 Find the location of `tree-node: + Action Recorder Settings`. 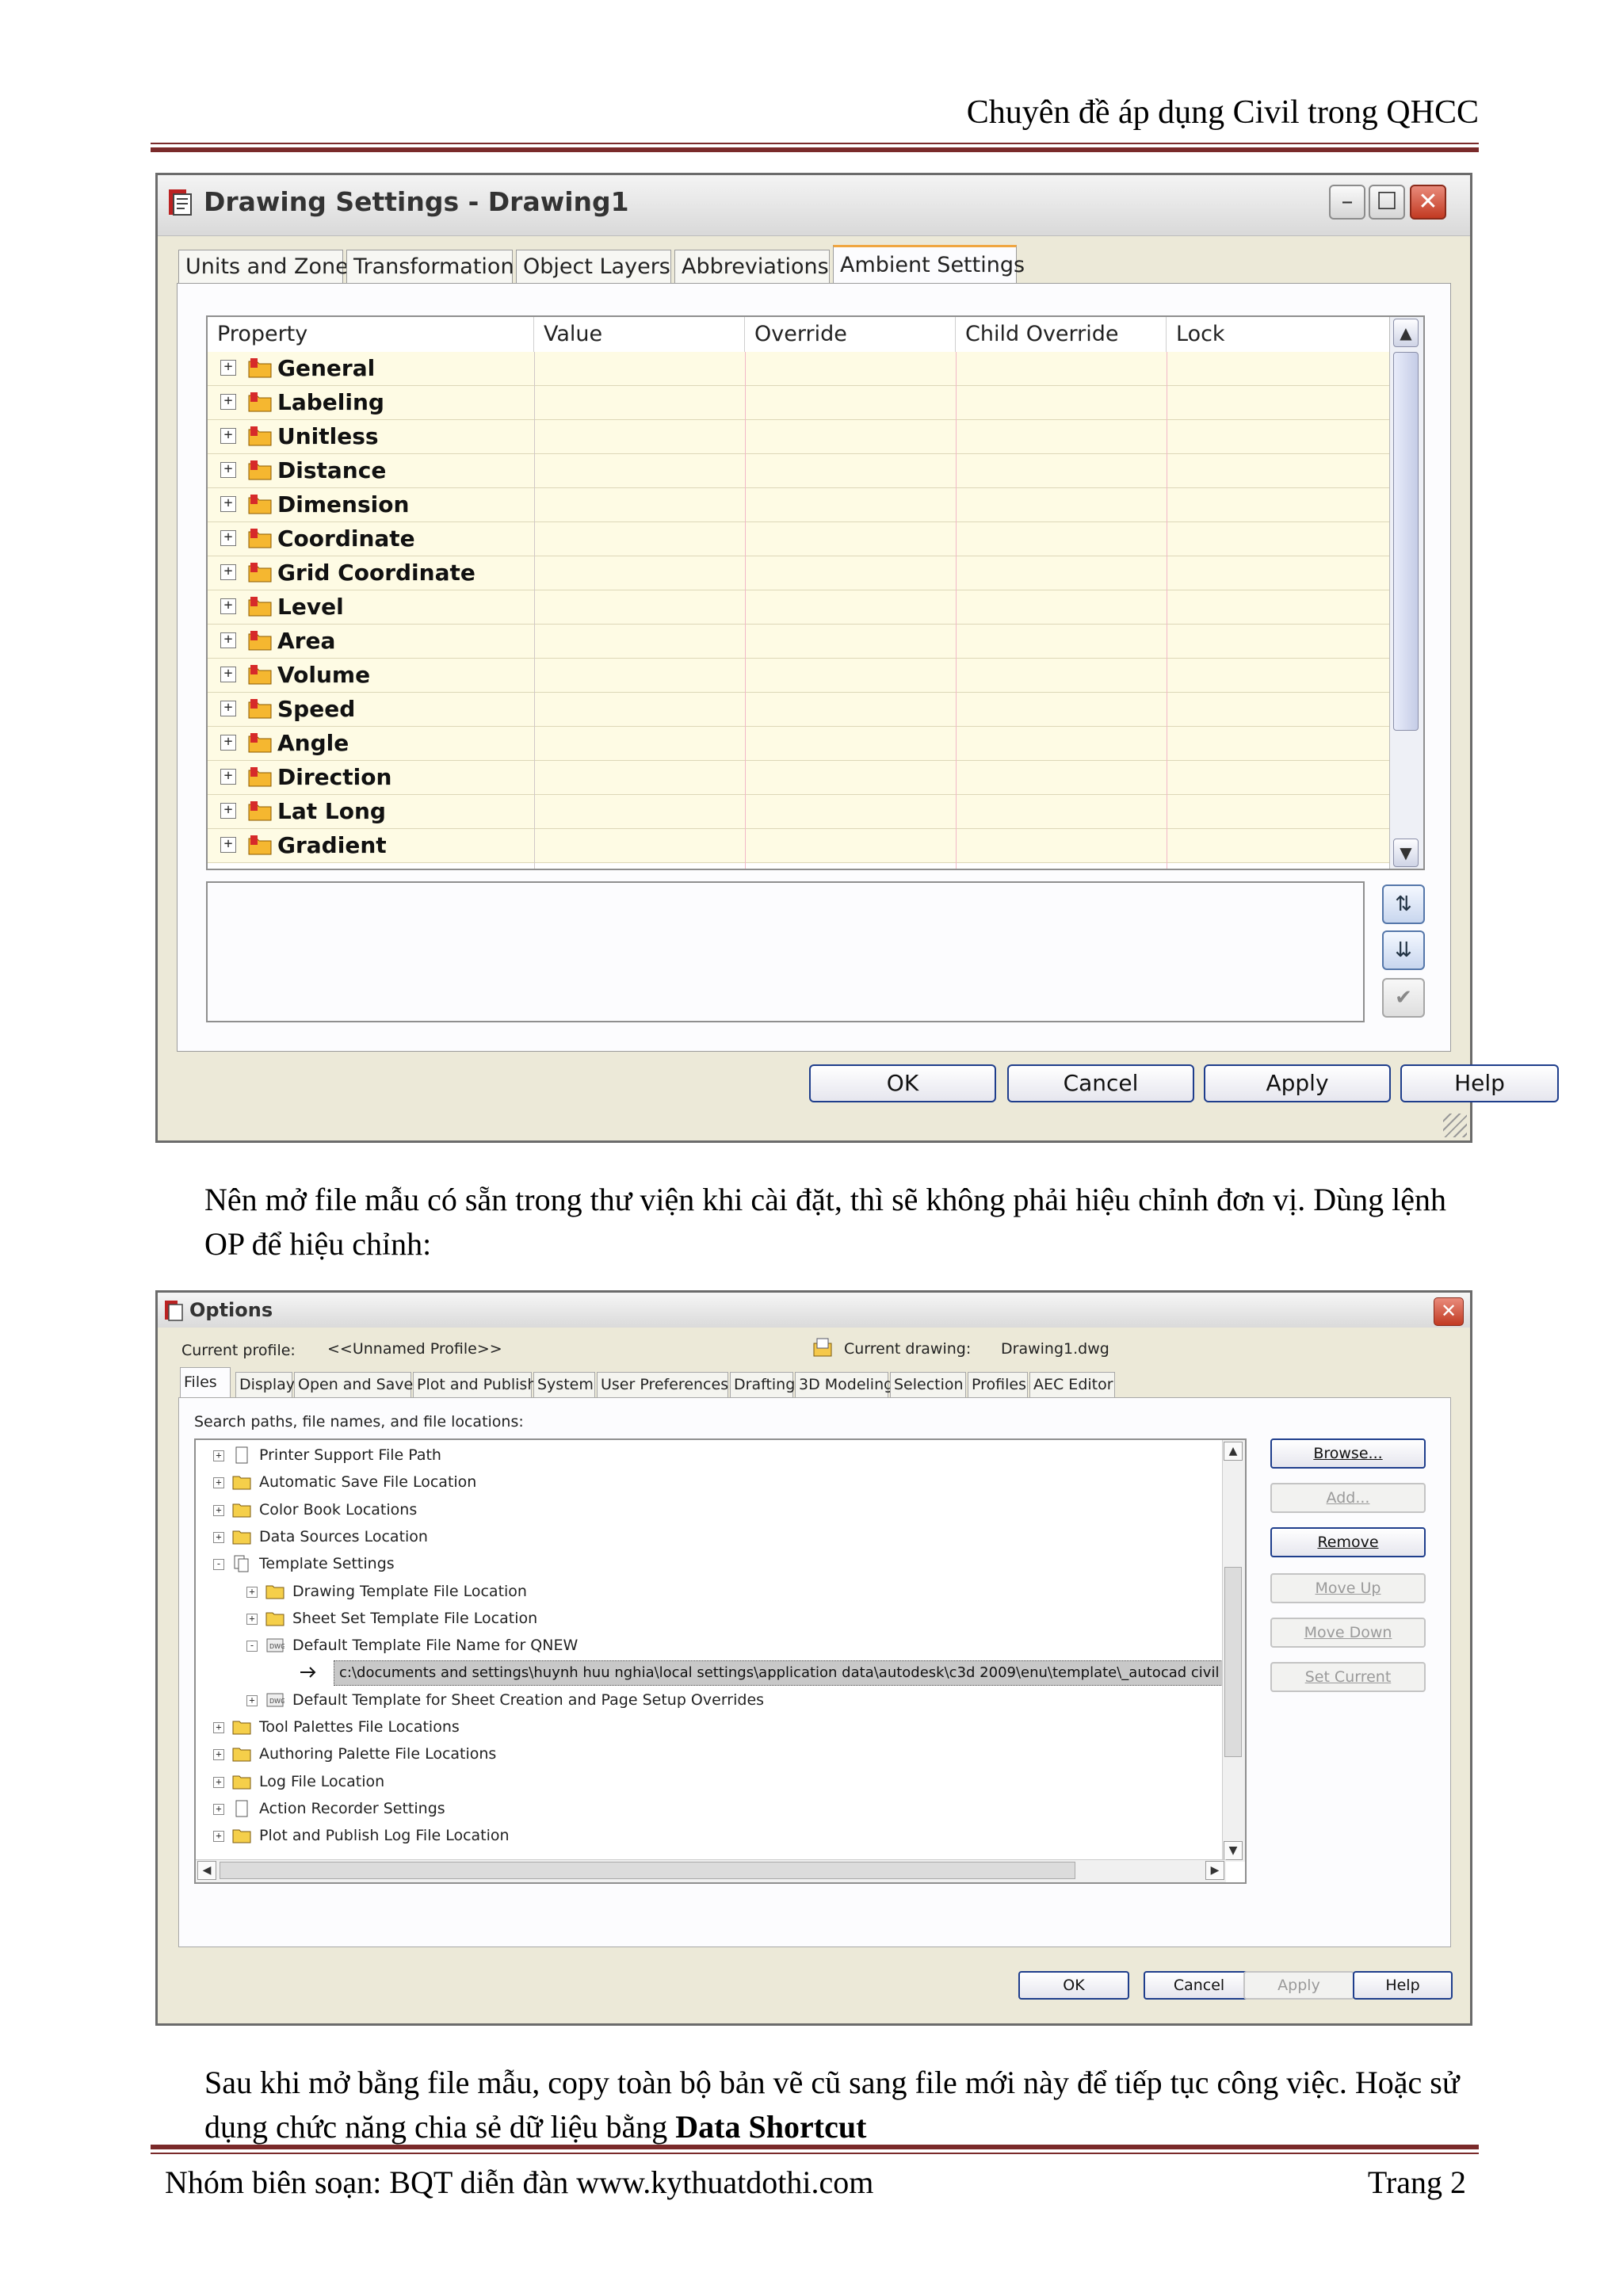

tree-node: + Action Recorder Settings is located at coordinates (707, 1808).